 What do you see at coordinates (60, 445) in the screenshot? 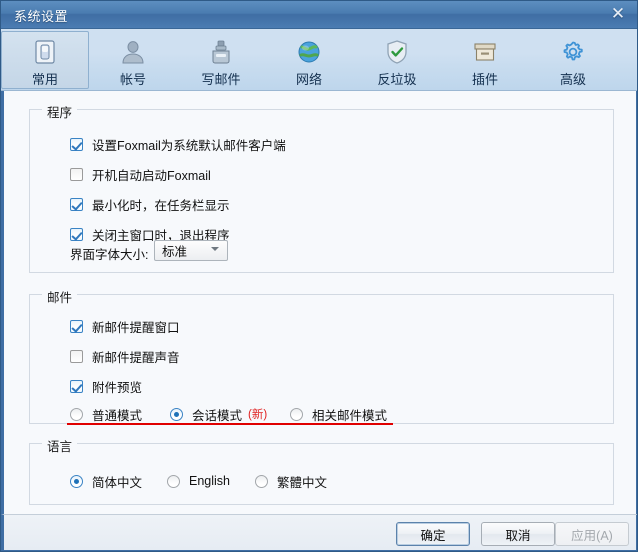
I see `language-group-title: 语言` at bounding box center [60, 445].